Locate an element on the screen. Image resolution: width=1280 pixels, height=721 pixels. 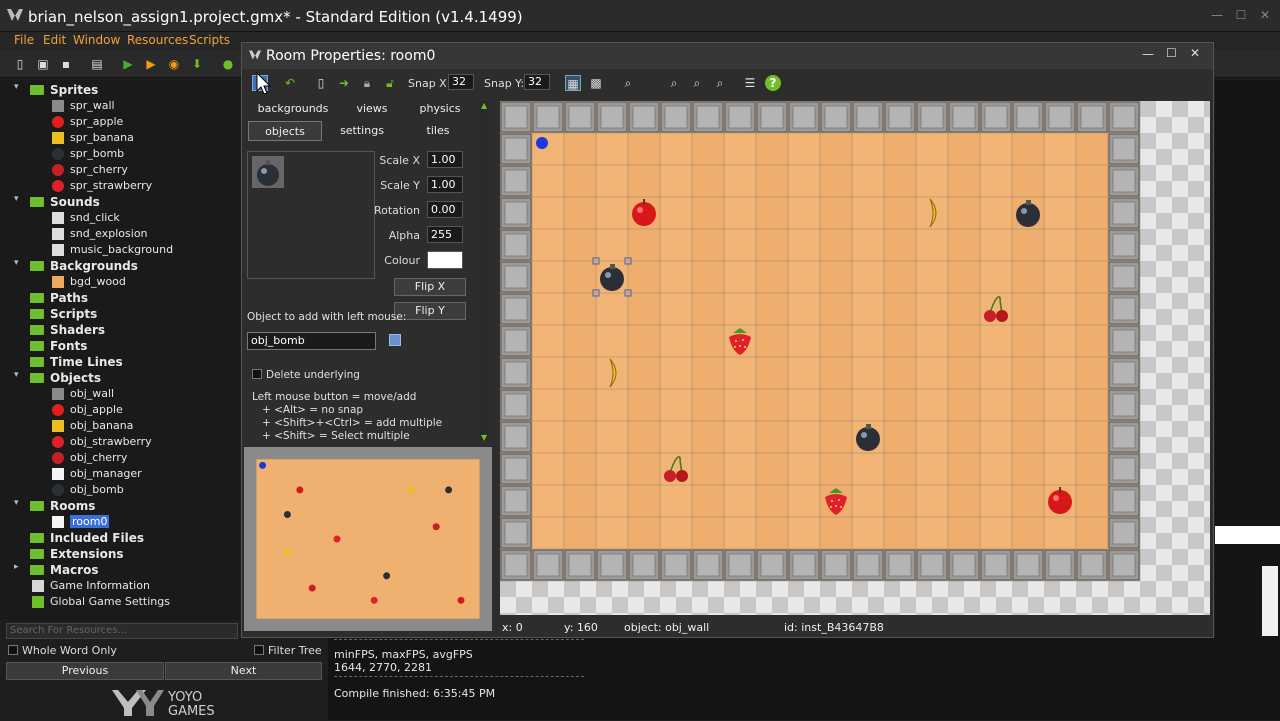
unlock-icon: 🔓︎ is located at coordinates (390, 83).